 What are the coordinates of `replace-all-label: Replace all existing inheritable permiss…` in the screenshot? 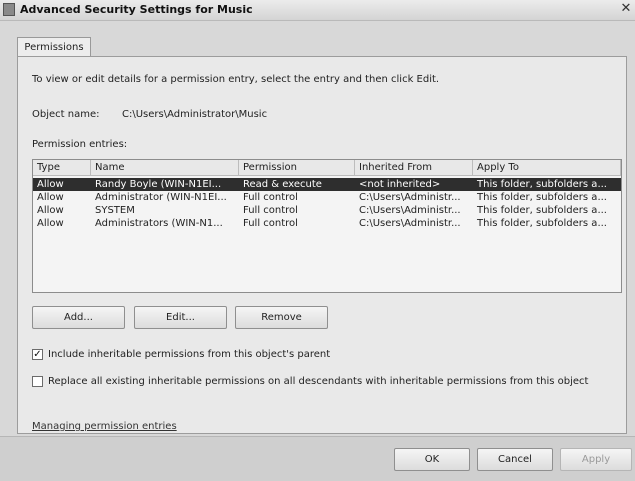 It's located at (318, 381).